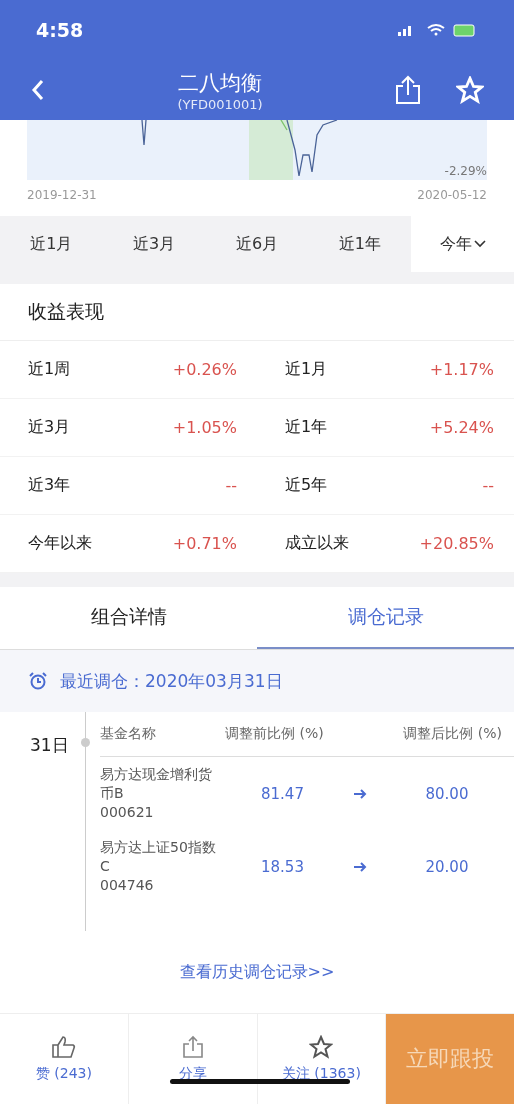  Describe the element at coordinates (257, 312) in the screenshot. I see `section-title: 收益表现` at that location.